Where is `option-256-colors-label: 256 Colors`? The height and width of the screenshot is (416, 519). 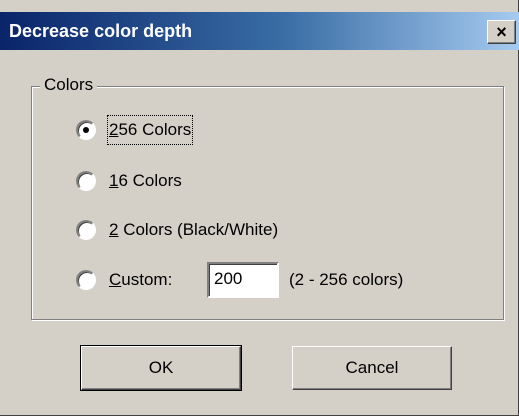 option-256-colors-label: 256 Colors is located at coordinates (150, 130).